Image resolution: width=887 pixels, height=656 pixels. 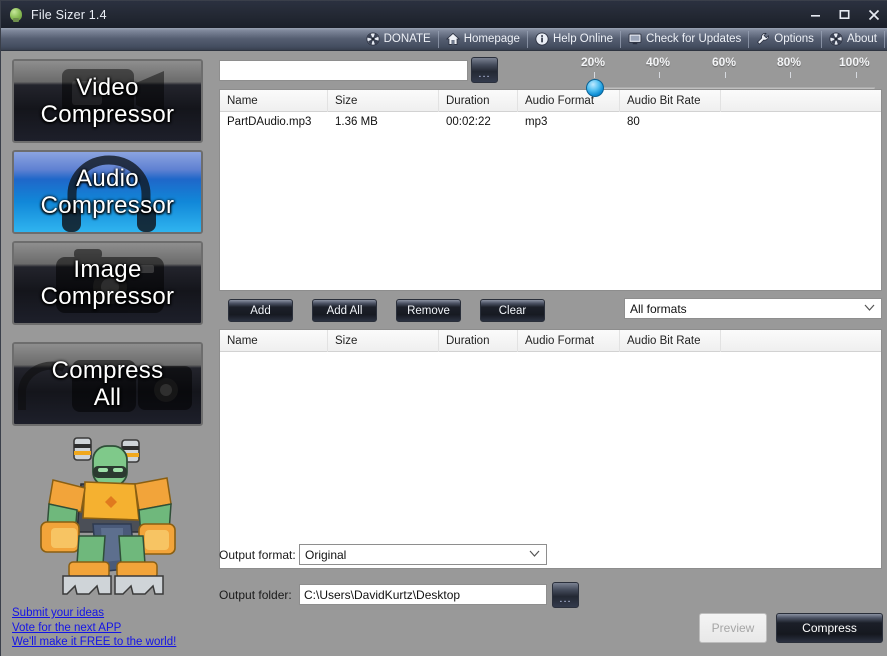 I want to click on toolbar-label-help-online: Help Online, so click(x=583, y=39).